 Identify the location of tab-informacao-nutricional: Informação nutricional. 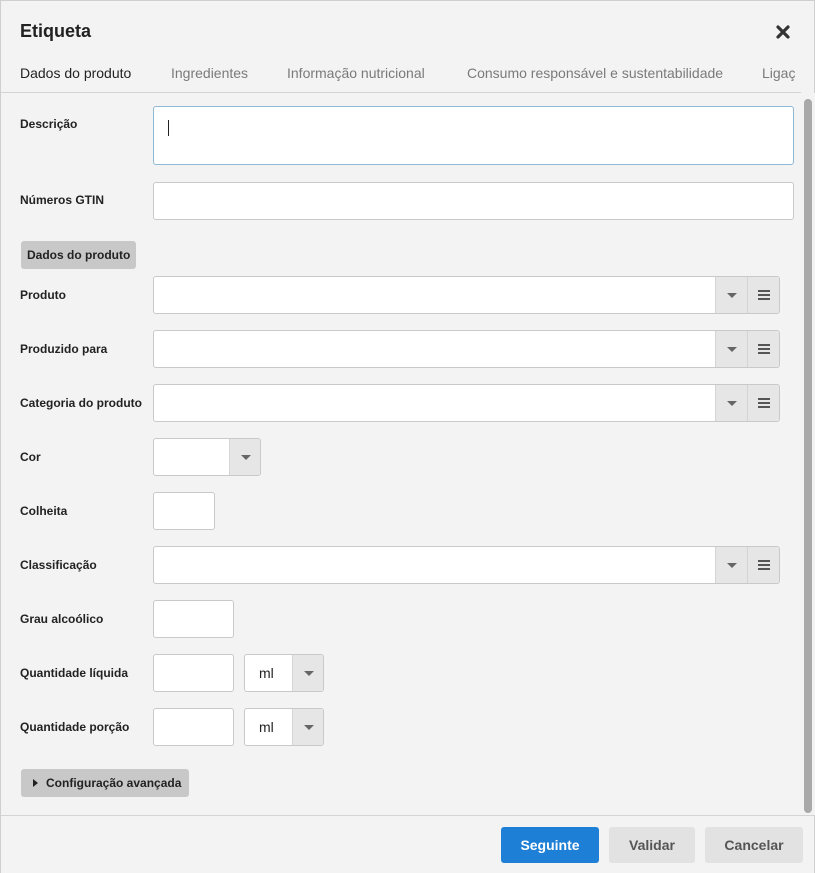
(356, 78).